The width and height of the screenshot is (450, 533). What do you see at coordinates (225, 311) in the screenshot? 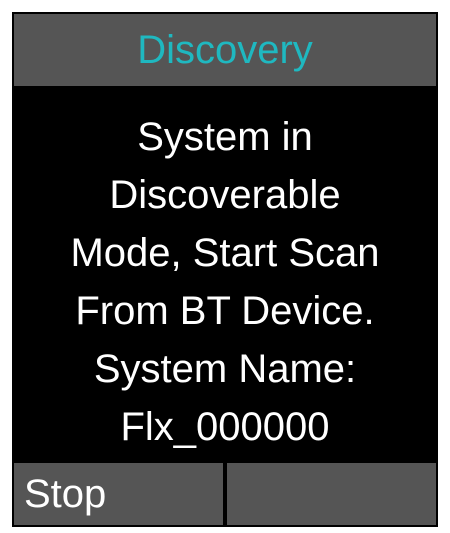
I see `message-line: From BT Device.` at bounding box center [225, 311].